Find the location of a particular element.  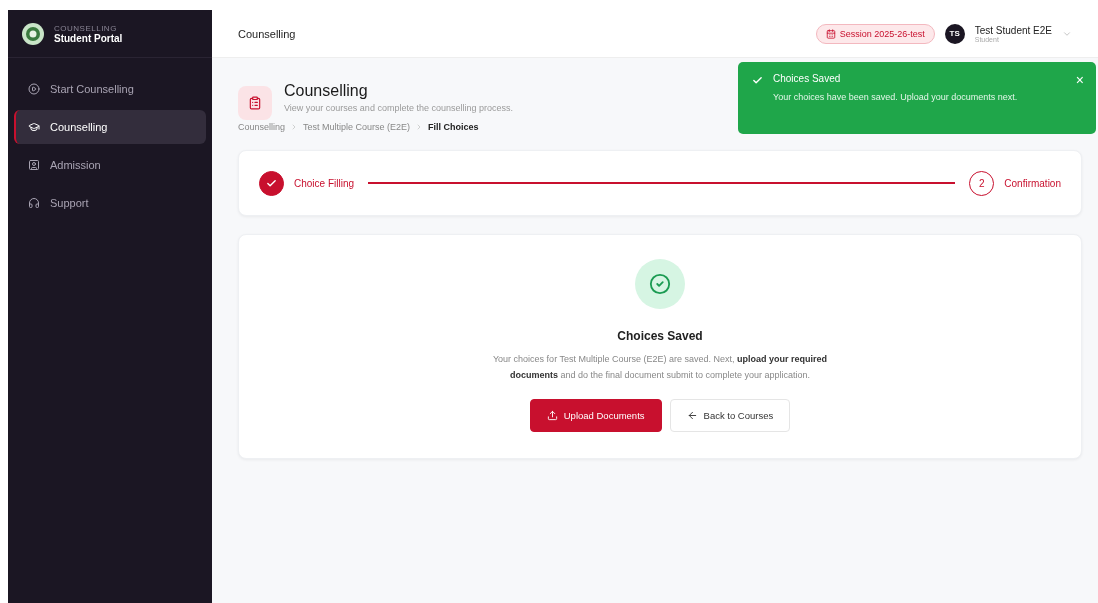

upload-documents-button: Upload Documents is located at coordinates (595, 415).